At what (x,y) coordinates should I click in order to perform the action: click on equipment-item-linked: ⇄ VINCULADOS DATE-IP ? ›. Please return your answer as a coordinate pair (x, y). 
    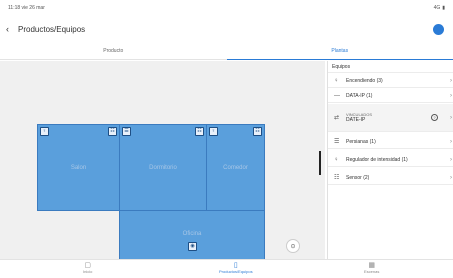
    Looking at the image, I should click on (390, 118).